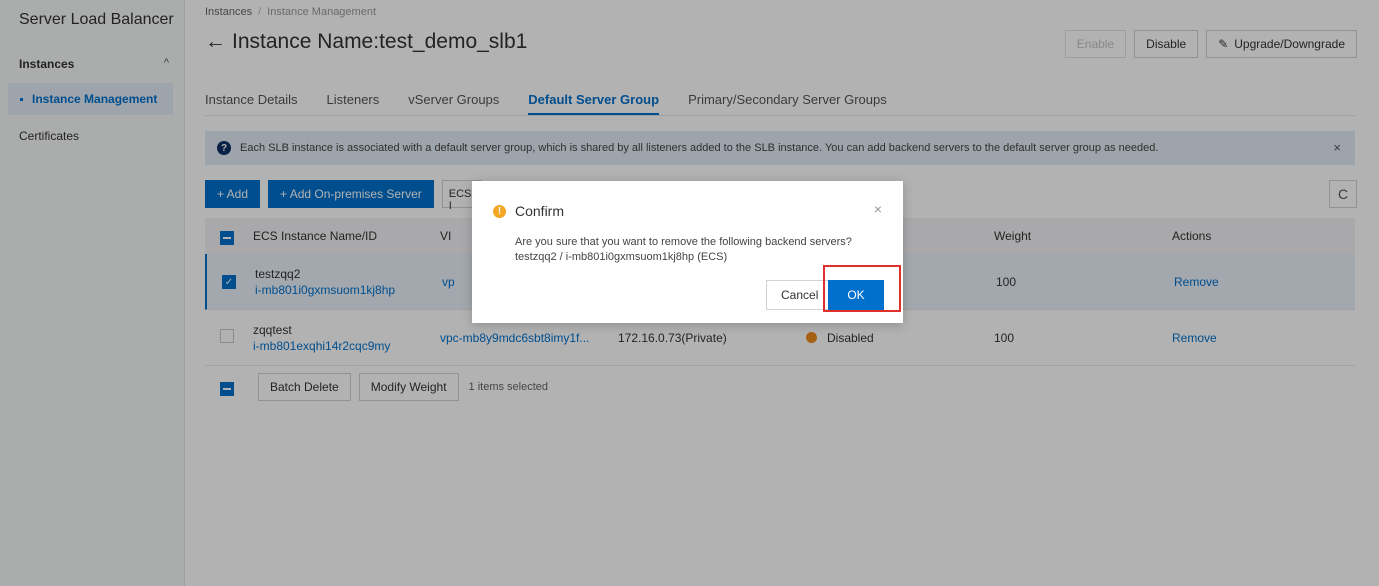 This screenshot has height=586, width=1379. What do you see at coordinates (621, 257) in the screenshot?
I see `dialog-message-line2: testzqq2 / i-mb801i0gxmsuom1kj8hp (ECS)` at bounding box center [621, 257].